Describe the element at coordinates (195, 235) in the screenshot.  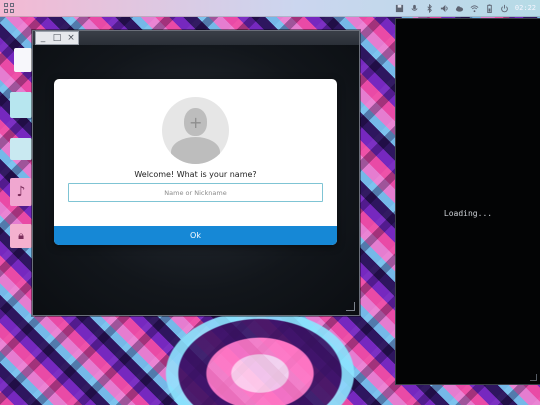
I see `ok-button: Ok` at that location.